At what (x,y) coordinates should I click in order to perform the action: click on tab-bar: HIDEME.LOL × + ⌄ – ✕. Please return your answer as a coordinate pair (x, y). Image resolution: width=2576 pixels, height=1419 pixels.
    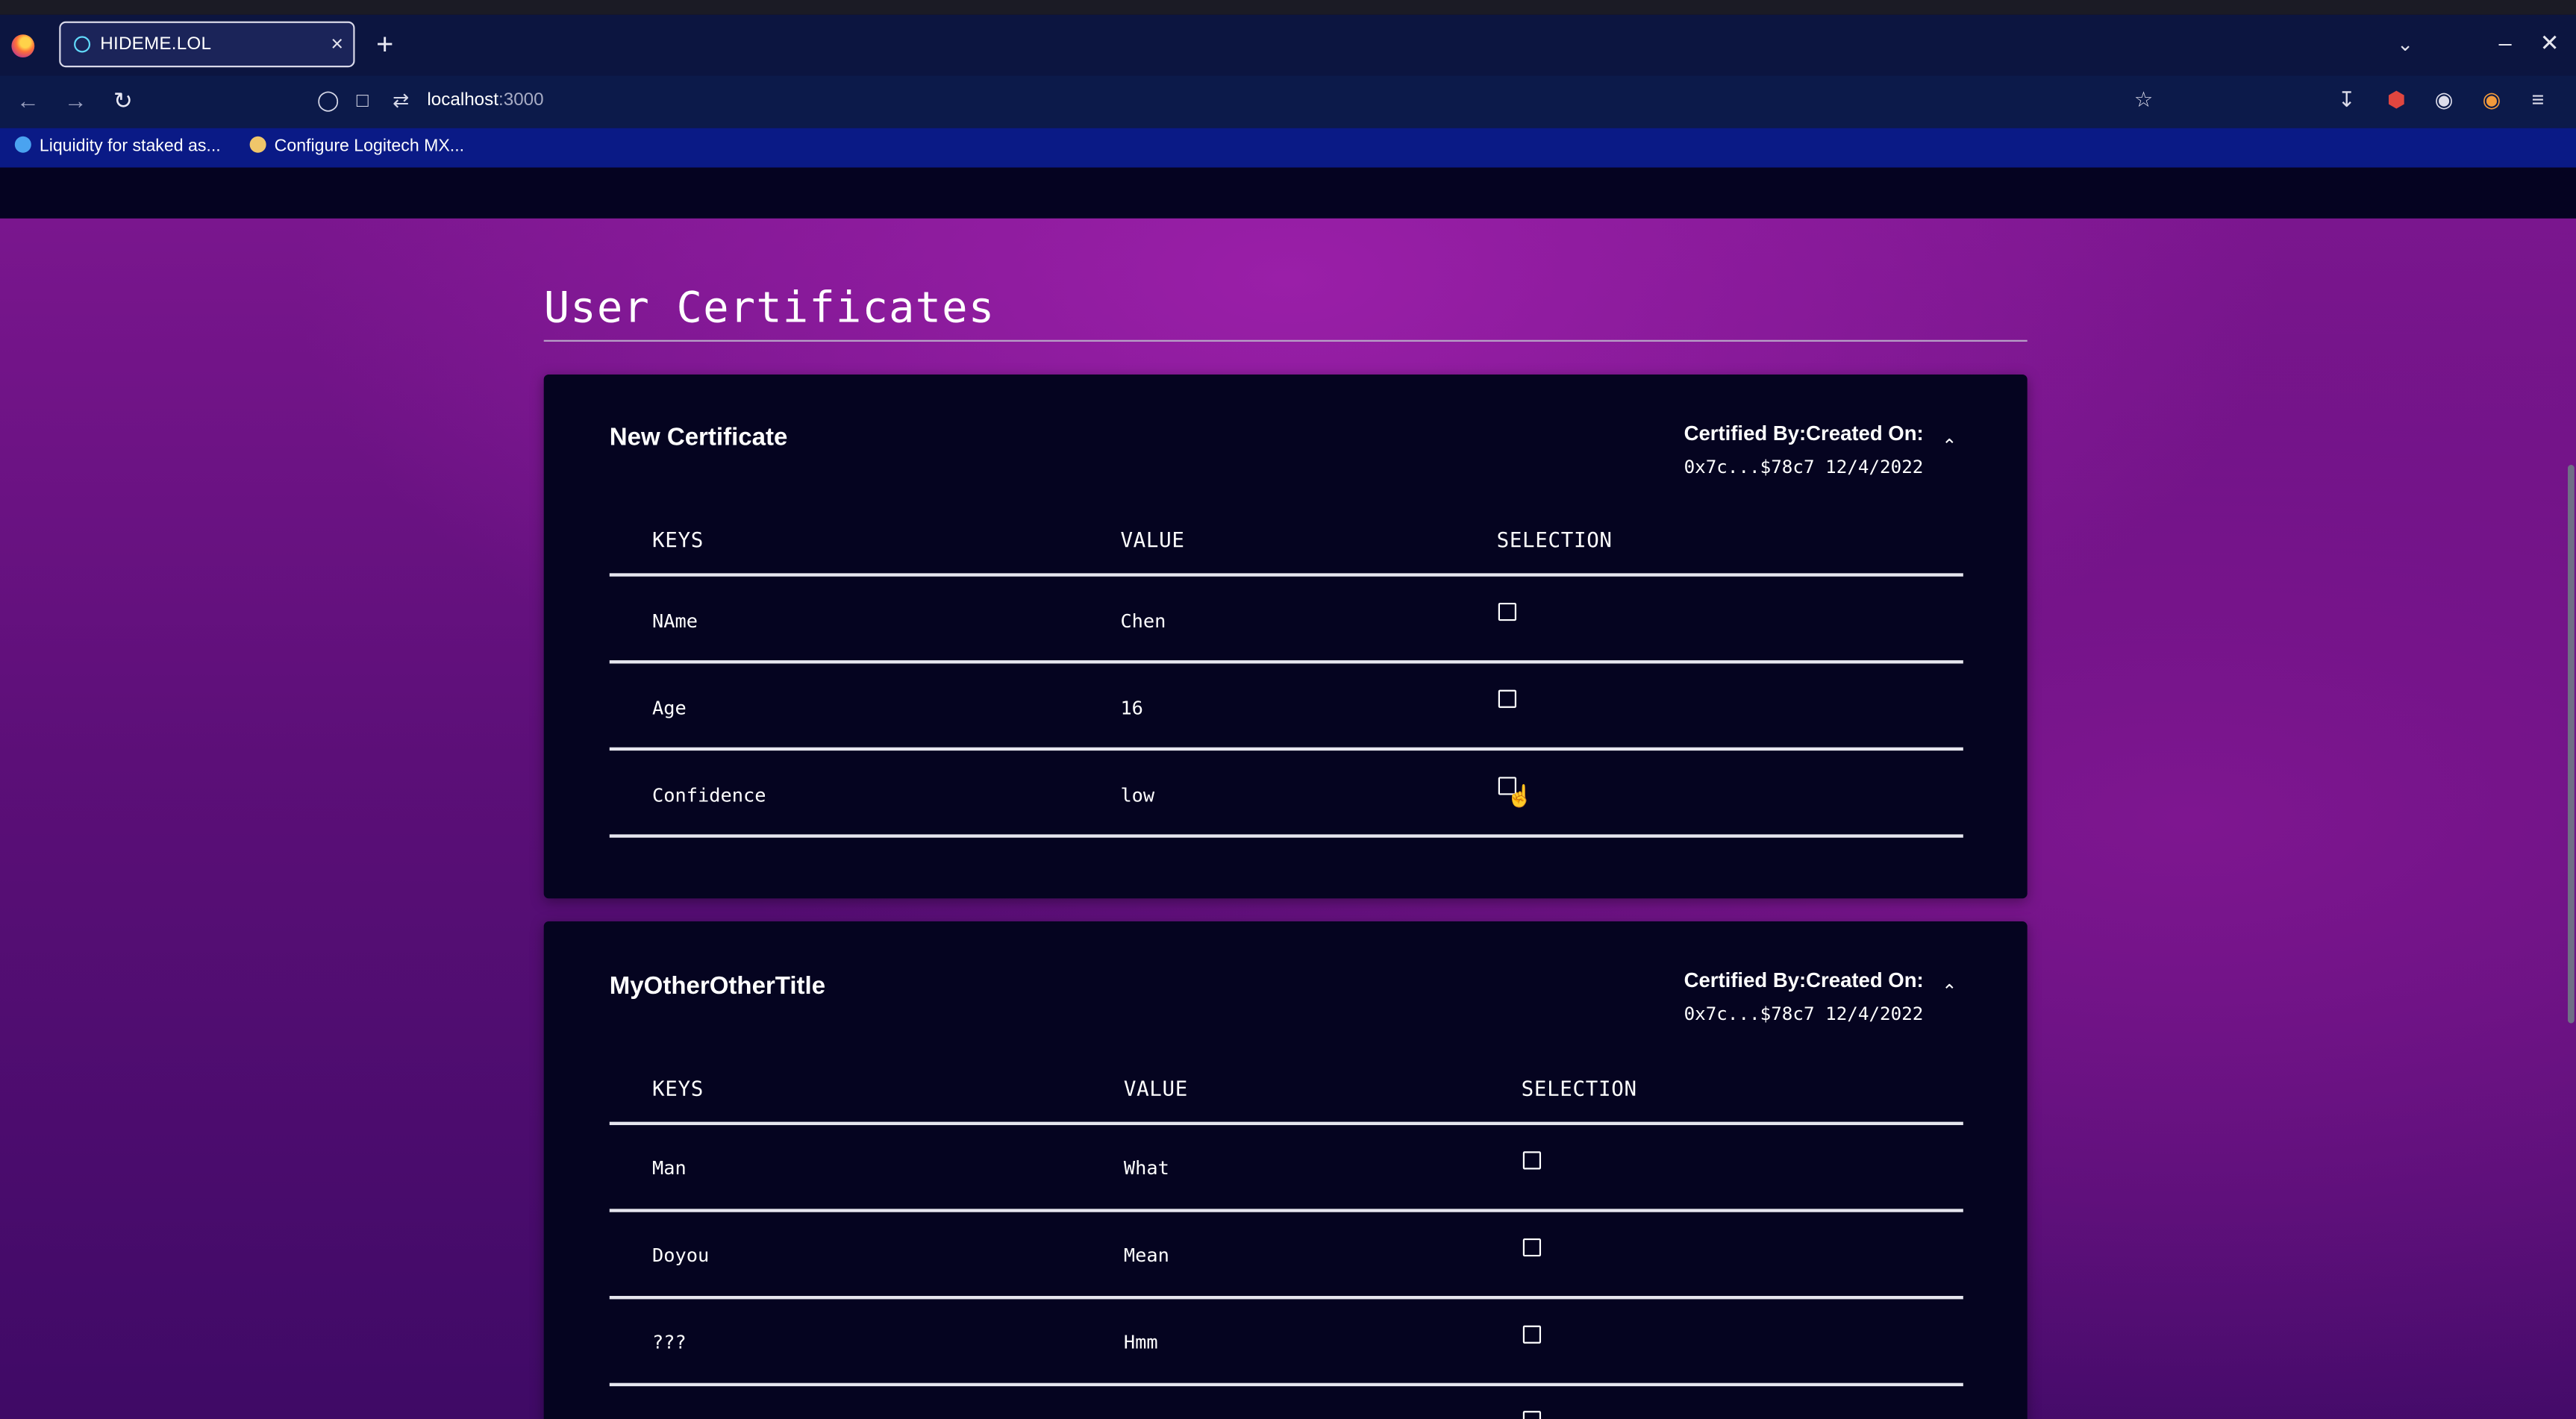
    Looking at the image, I should click on (1288, 45).